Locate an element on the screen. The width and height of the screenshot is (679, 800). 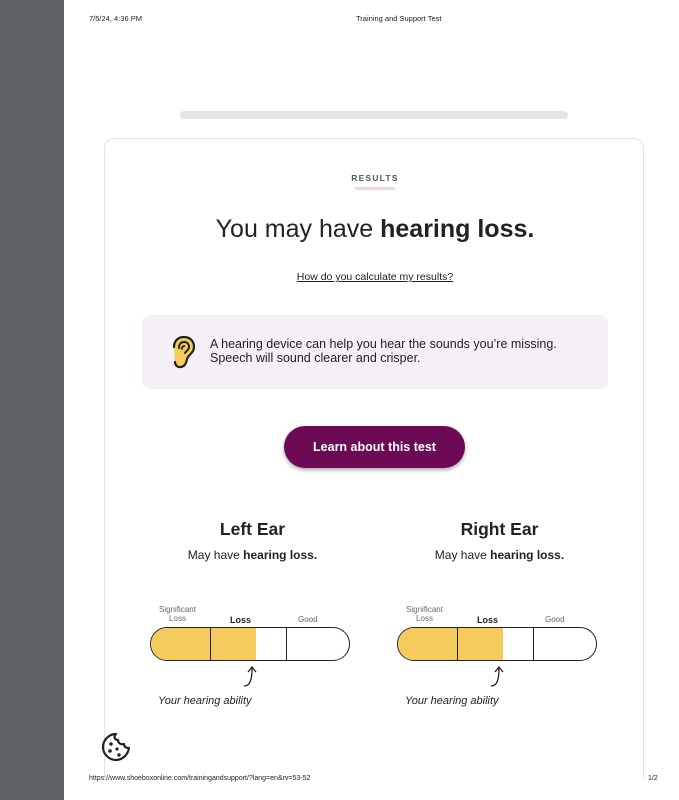
print-header-title: Training and Support Test is located at coordinates (399, 18).